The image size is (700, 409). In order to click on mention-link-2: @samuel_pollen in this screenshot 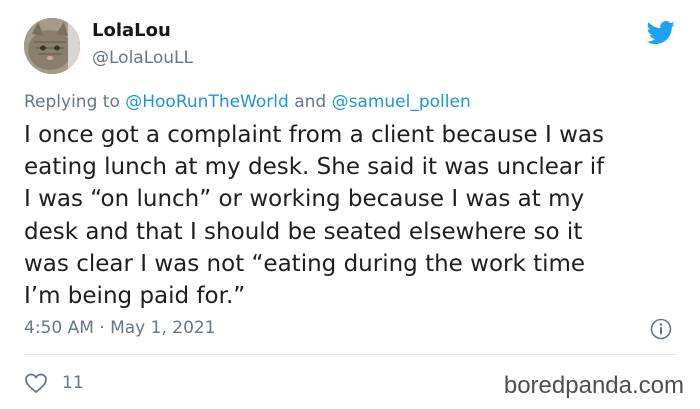, I will do `click(401, 102)`.